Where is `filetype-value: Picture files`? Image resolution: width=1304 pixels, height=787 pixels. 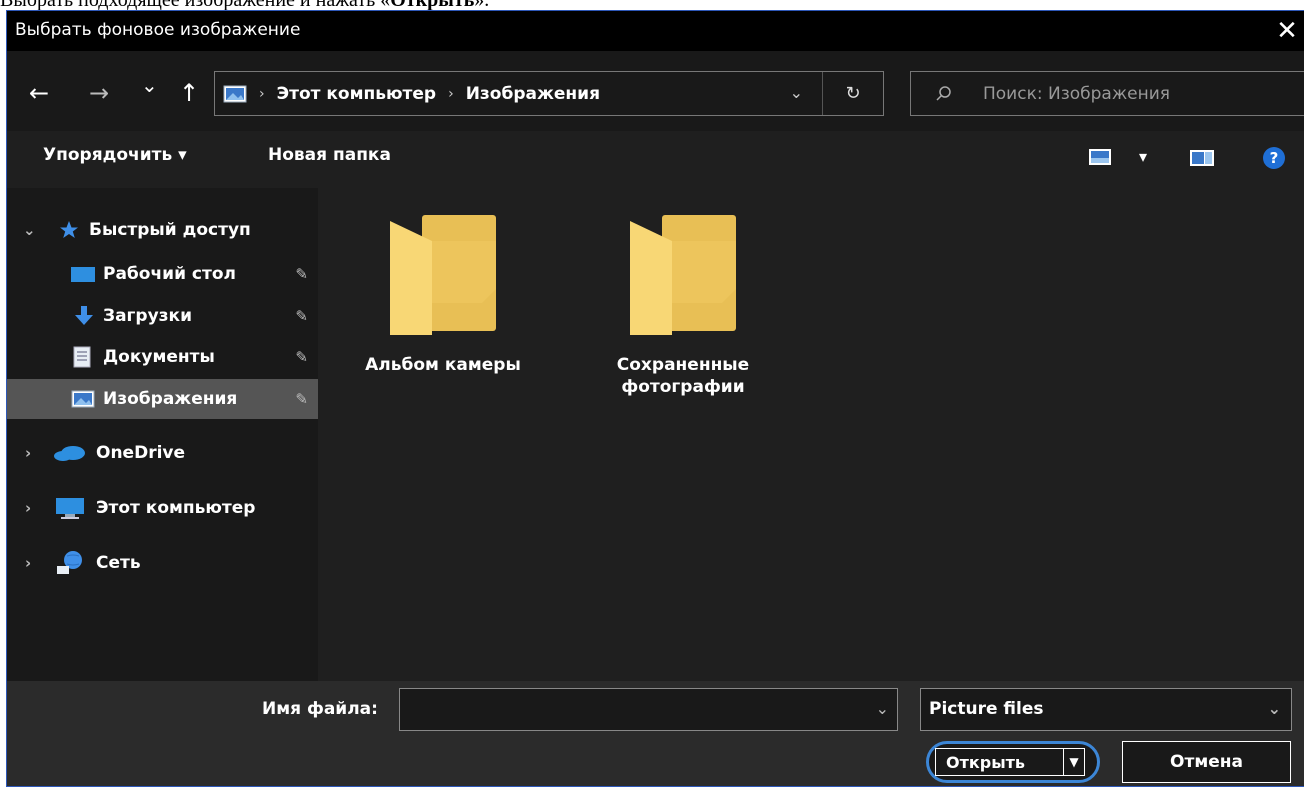
filetype-value: Picture files is located at coordinates (986, 709).